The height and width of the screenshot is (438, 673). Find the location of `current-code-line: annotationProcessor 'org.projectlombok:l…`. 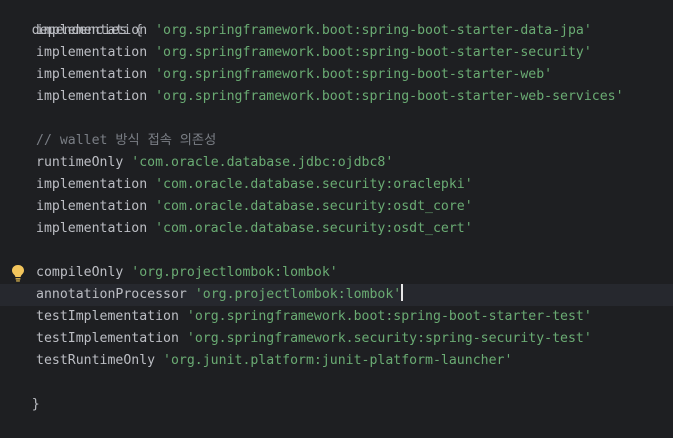

current-code-line: annotationProcessor 'org.projectlombok:l… is located at coordinates (336, 295).